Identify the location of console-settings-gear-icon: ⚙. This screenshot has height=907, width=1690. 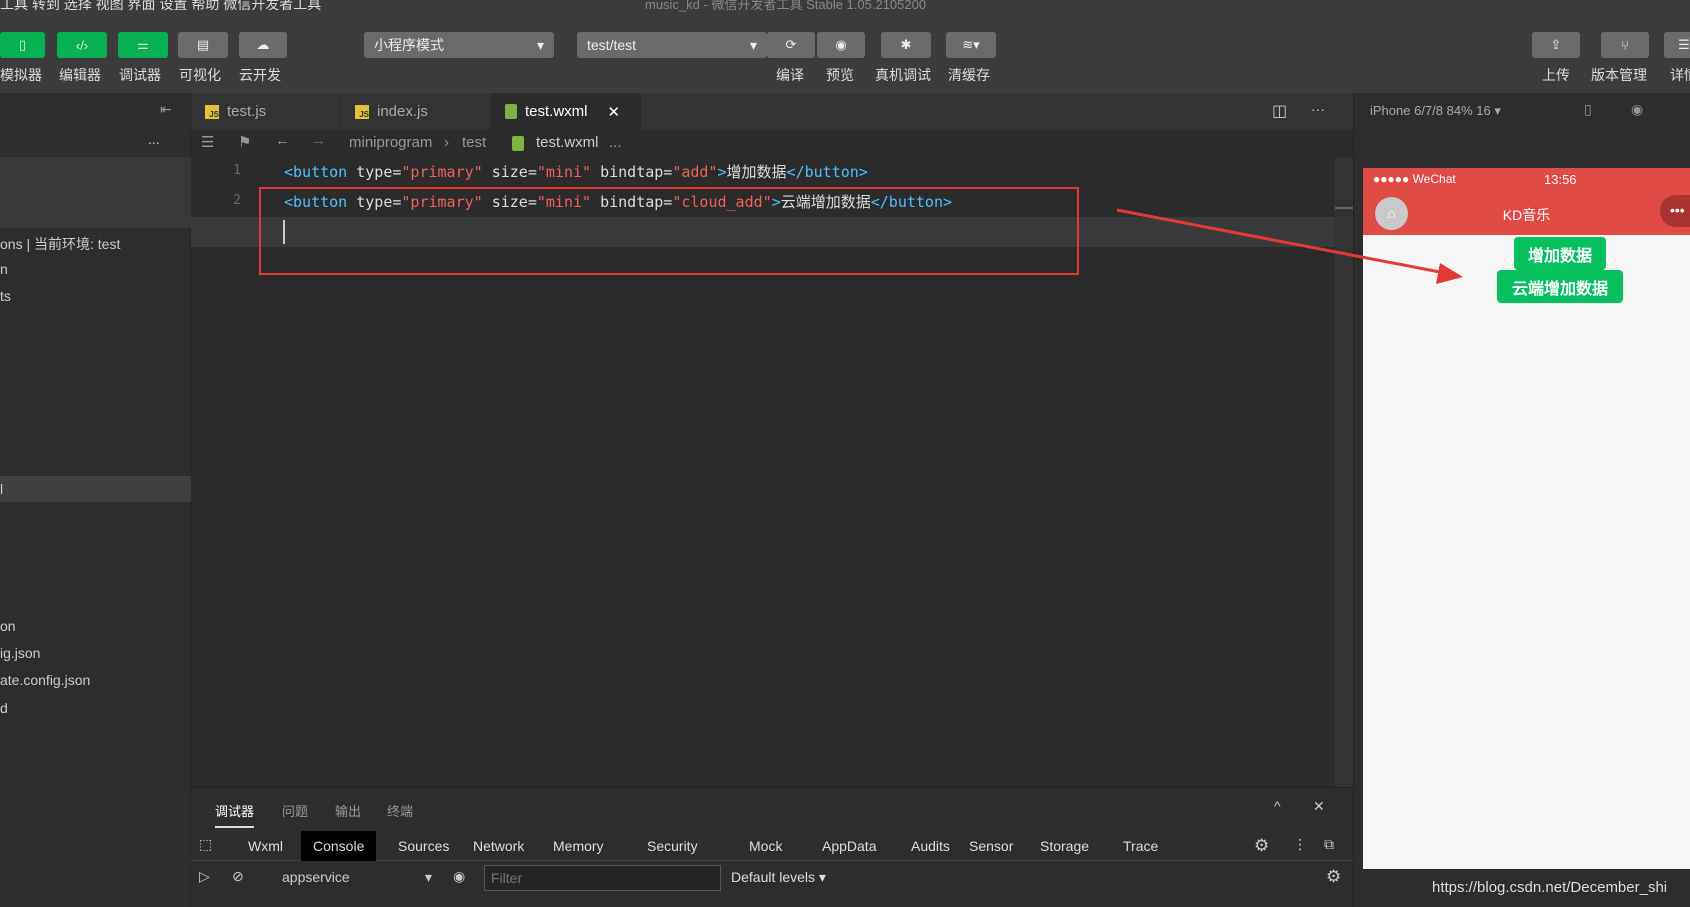
(1333, 877).